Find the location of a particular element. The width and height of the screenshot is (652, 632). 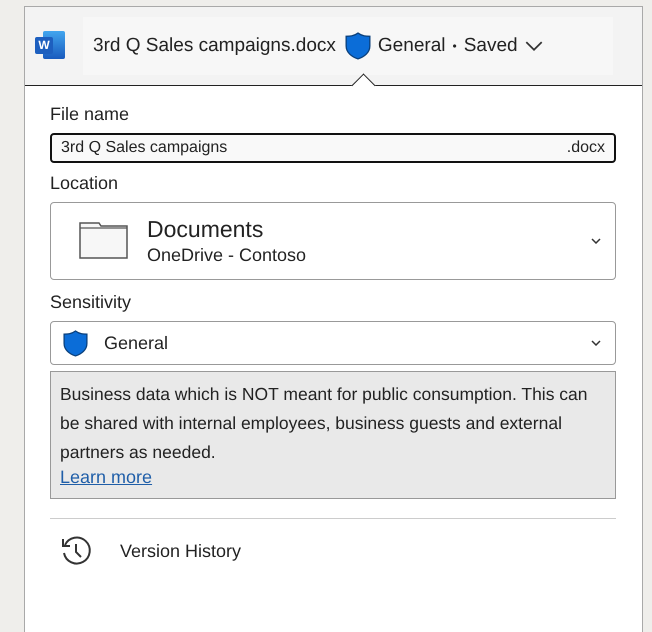

sensitivity-dropdown: General is located at coordinates (333, 343).